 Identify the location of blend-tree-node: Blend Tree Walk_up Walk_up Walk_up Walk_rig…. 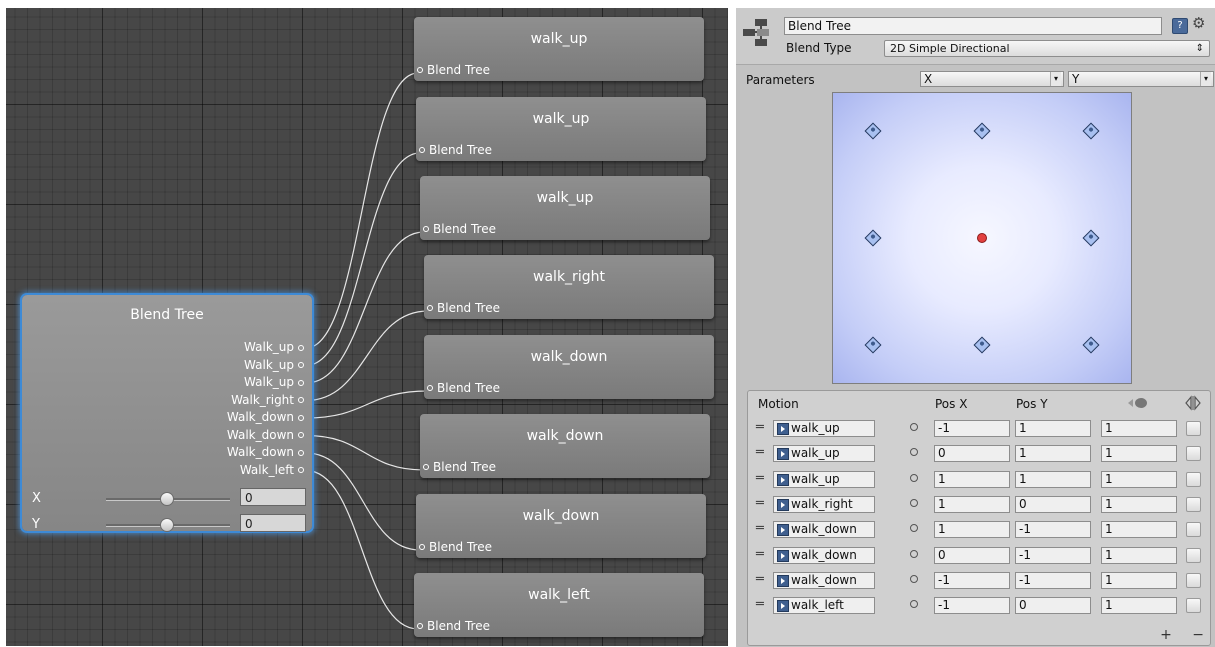
(167, 413).